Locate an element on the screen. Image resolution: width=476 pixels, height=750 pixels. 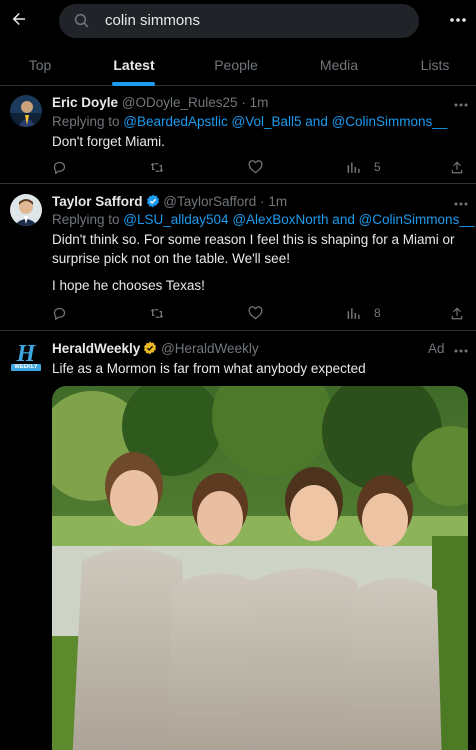
author-handle: @HeraldWeekly is located at coordinates (210, 348).